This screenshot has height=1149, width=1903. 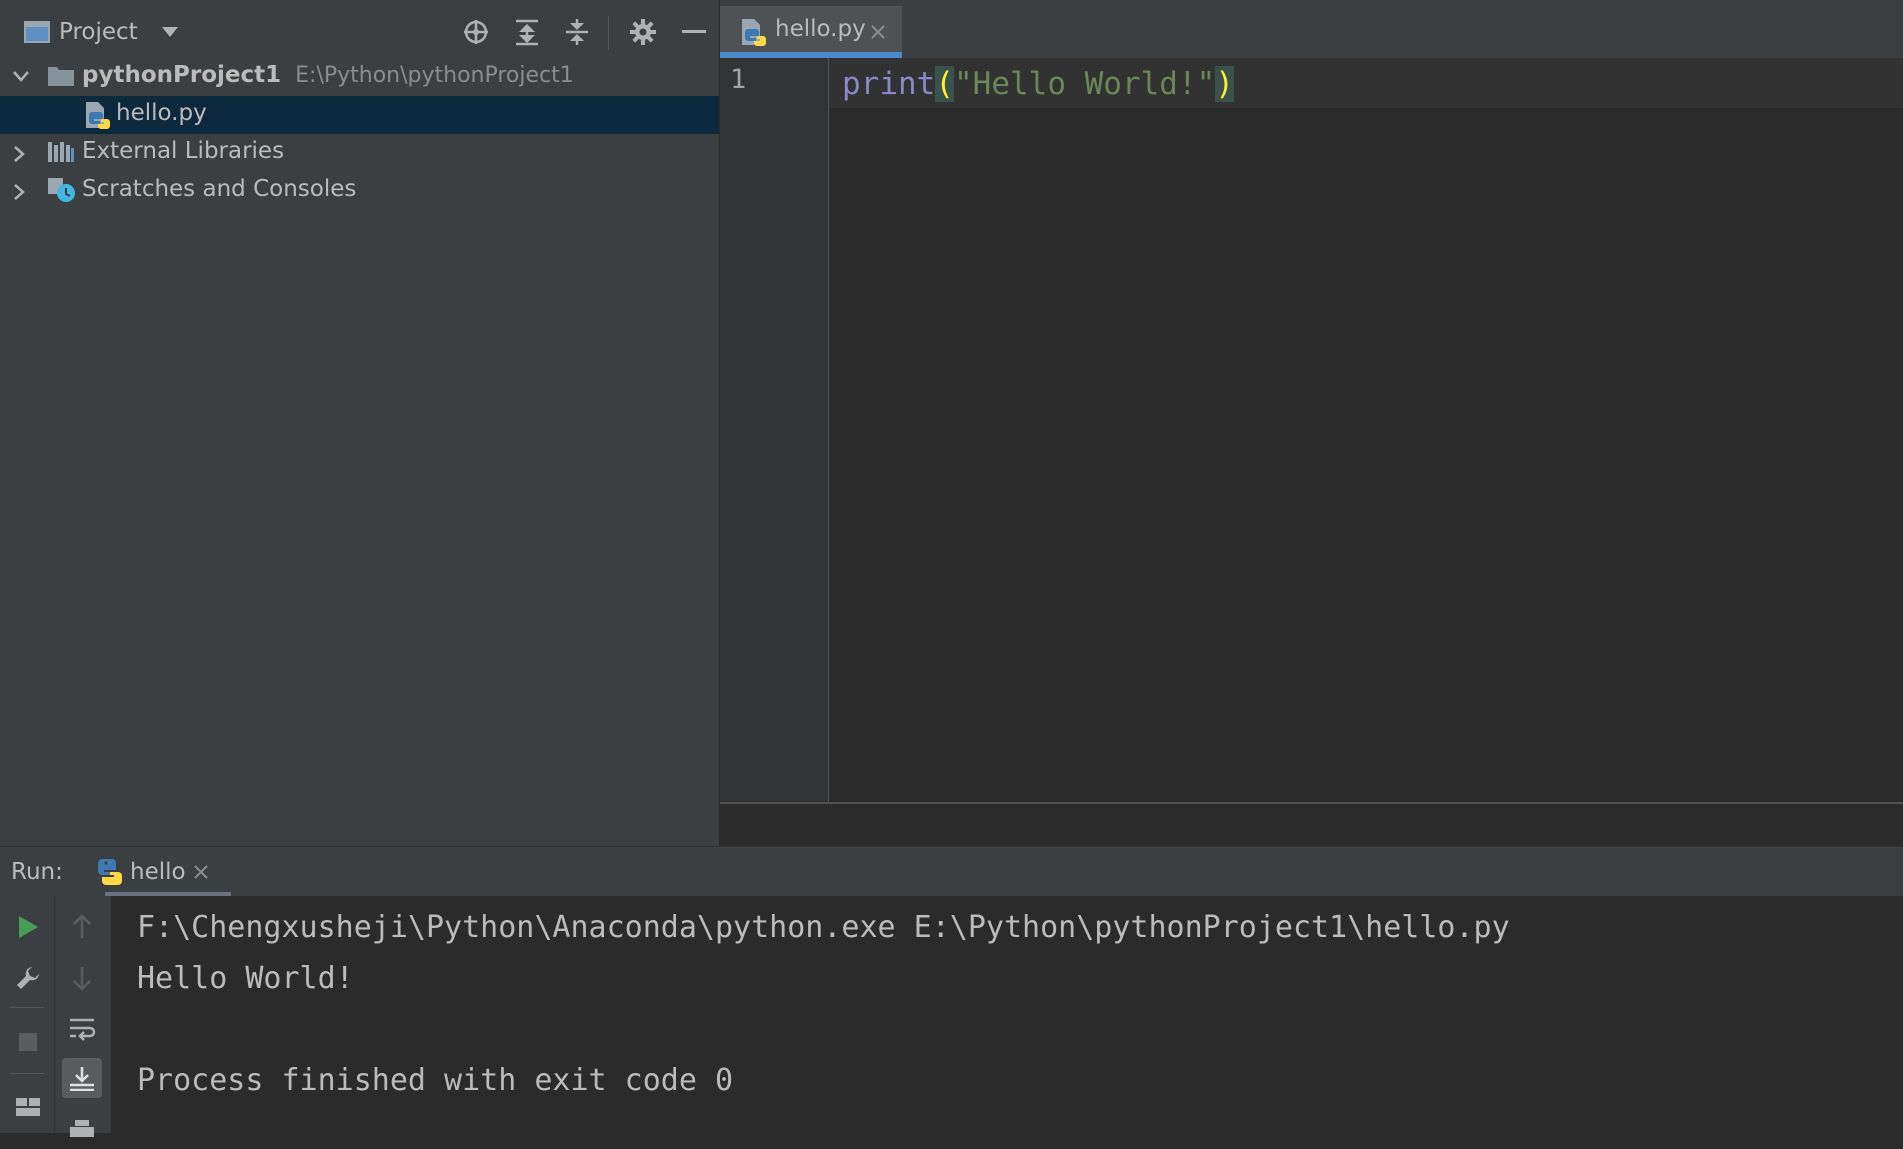 What do you see at coordinates (37, 32) in the screenshot?
I see `project-window-icon` at bounding box center [37, 32].